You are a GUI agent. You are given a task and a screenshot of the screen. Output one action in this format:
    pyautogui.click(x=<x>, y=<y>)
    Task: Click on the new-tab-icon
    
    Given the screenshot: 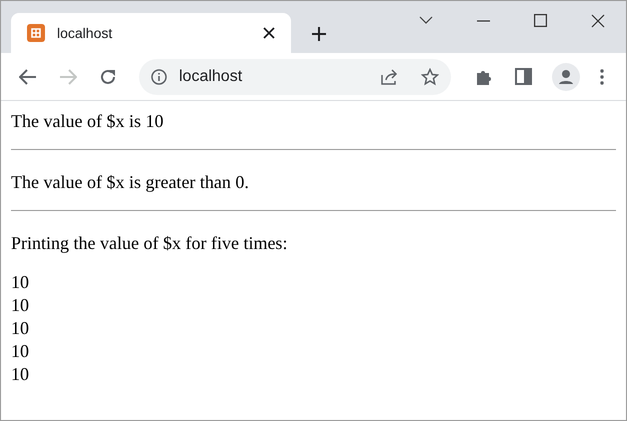 What is the action you would take?
    pyautogui.click(x=319, y=34)
    